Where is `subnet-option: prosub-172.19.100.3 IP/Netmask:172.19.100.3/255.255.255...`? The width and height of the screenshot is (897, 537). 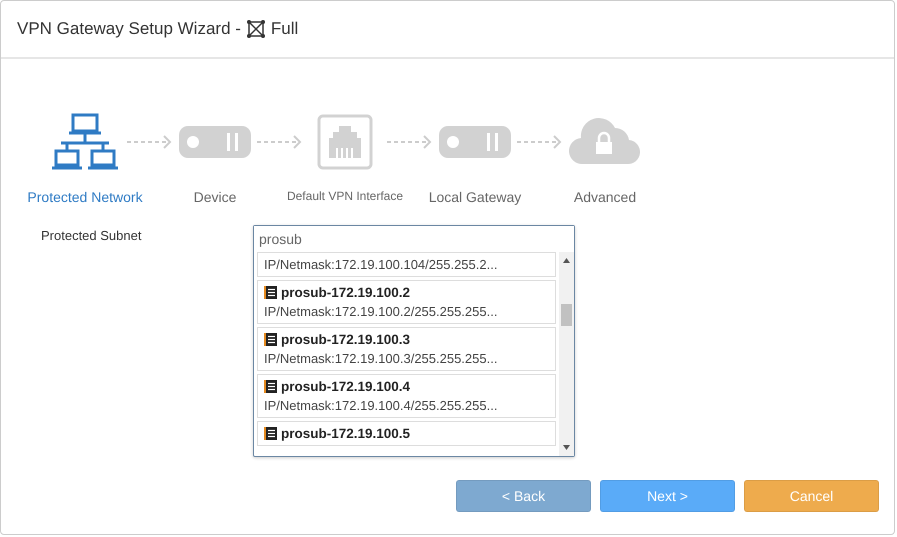
subnet-option: prosub-172.19.100.3 IP/Netmask:172.19.100.3/255.255.255... is located at coordinates (406, 349).